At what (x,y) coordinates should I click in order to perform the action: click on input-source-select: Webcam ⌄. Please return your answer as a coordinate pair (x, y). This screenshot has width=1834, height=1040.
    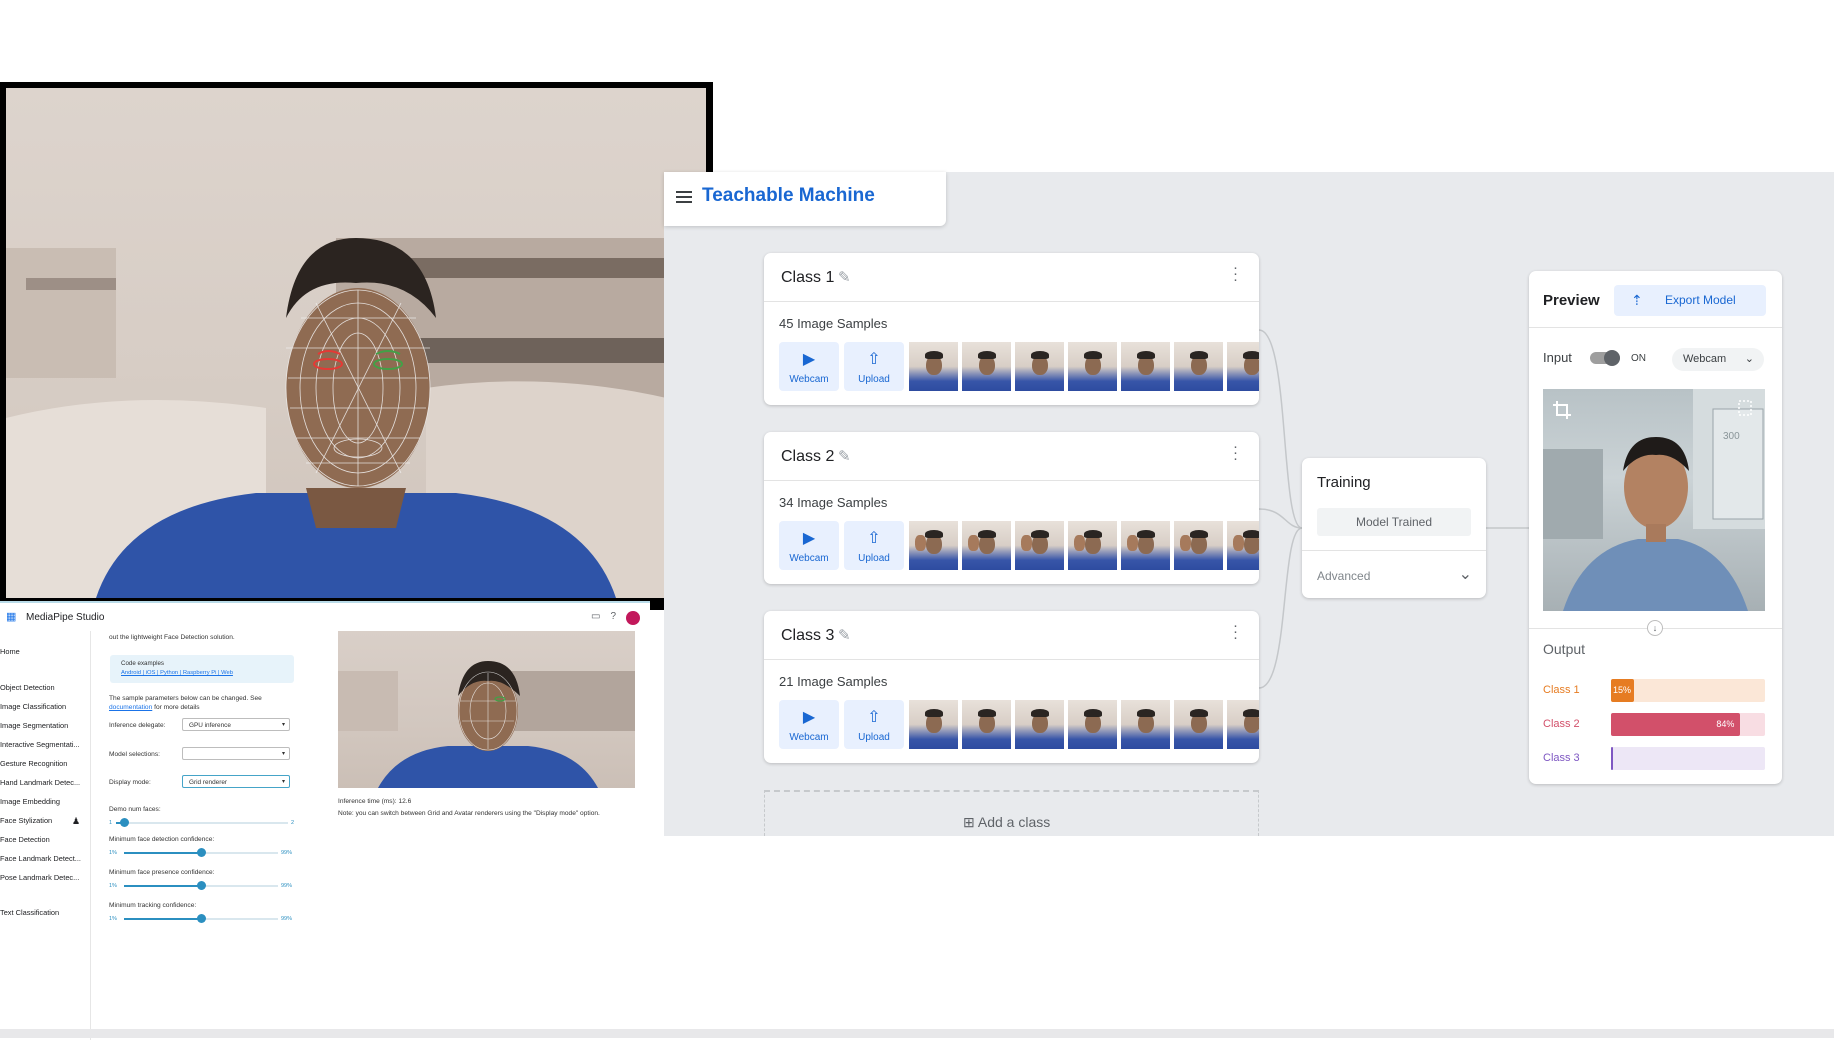
    Looking at the image, I should click on (1718, 359).